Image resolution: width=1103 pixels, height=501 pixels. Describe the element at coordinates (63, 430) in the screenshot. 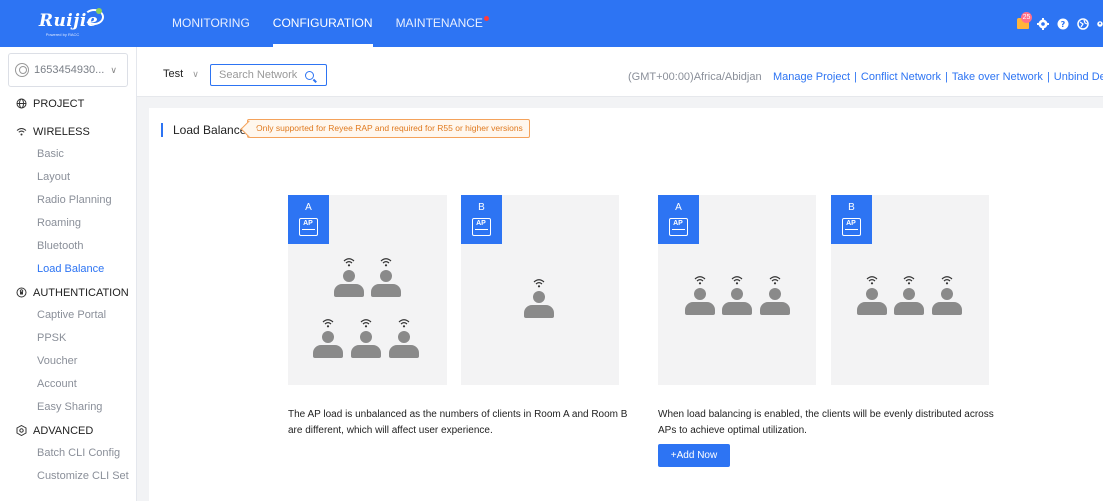

I see `sidebar-group-advanced-label: ADVANCED` at that location.